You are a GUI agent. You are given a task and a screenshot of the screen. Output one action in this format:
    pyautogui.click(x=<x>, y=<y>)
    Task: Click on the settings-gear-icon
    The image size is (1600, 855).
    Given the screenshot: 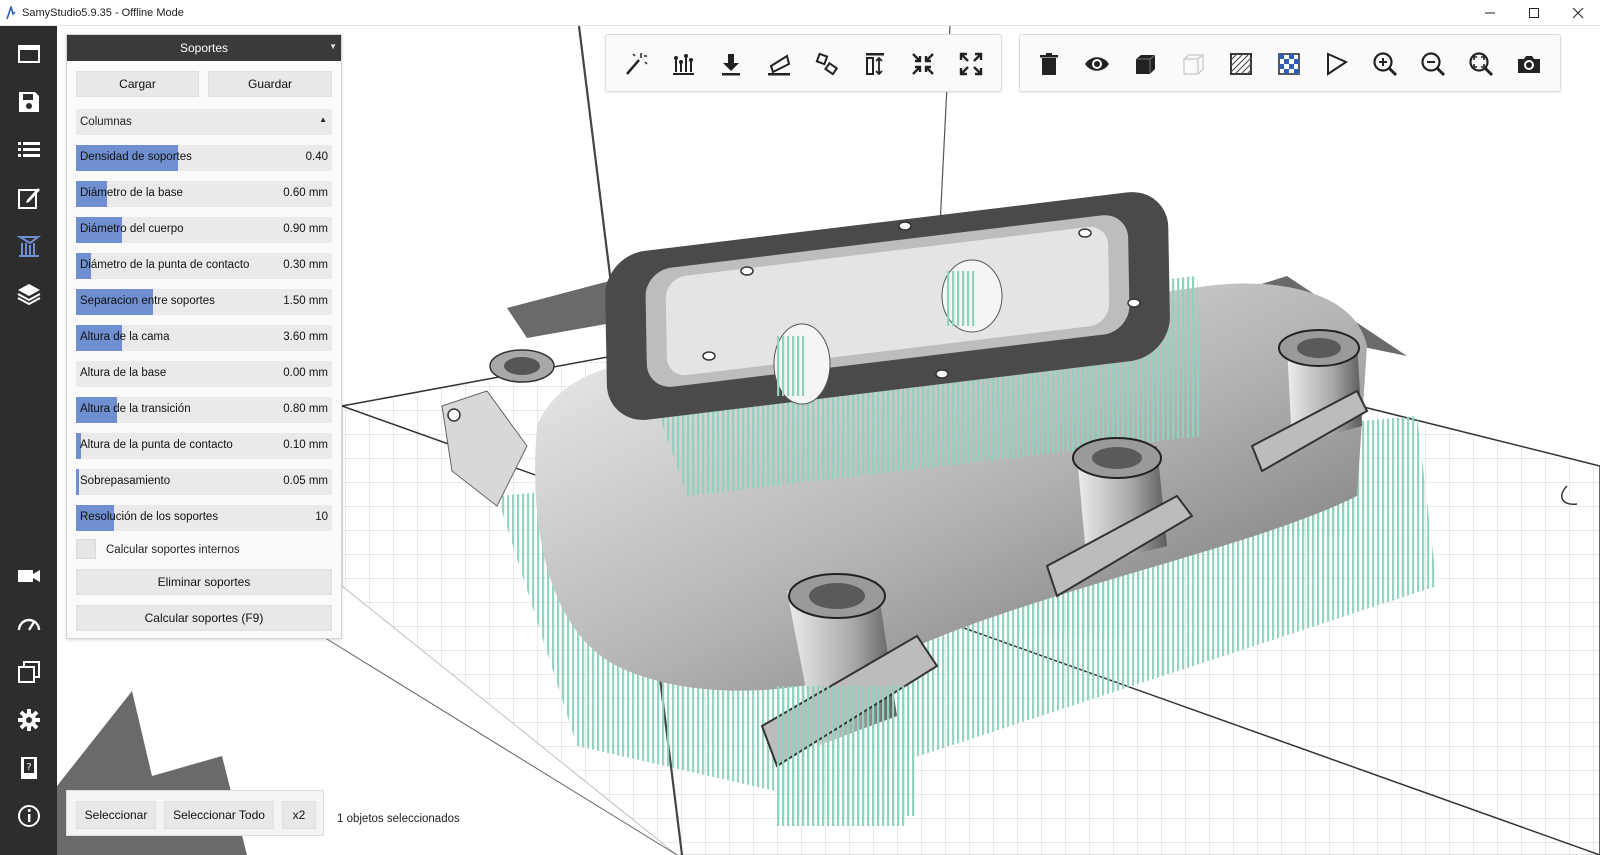 What is the action you would take?
    pyautogui.click(x=28, y=720)
    